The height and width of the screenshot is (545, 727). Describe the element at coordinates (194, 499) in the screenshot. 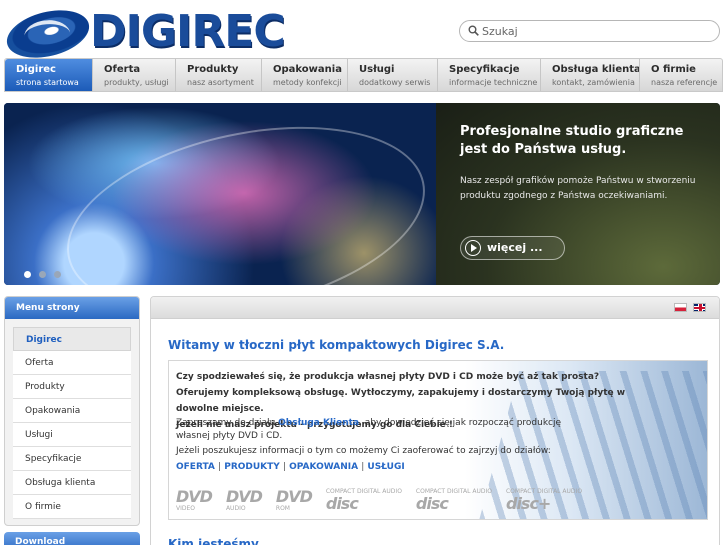

I see `dvd-video-logo: DVD VIDEO` at that location.